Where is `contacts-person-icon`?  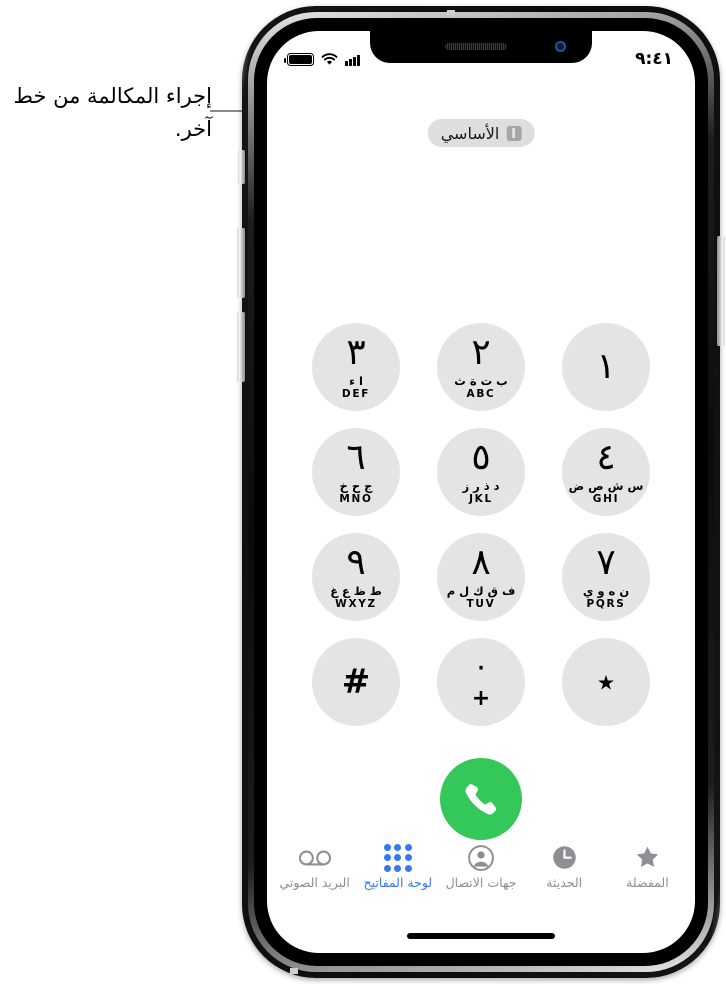
contacts-person-icon is located at coordinates (481, 857).